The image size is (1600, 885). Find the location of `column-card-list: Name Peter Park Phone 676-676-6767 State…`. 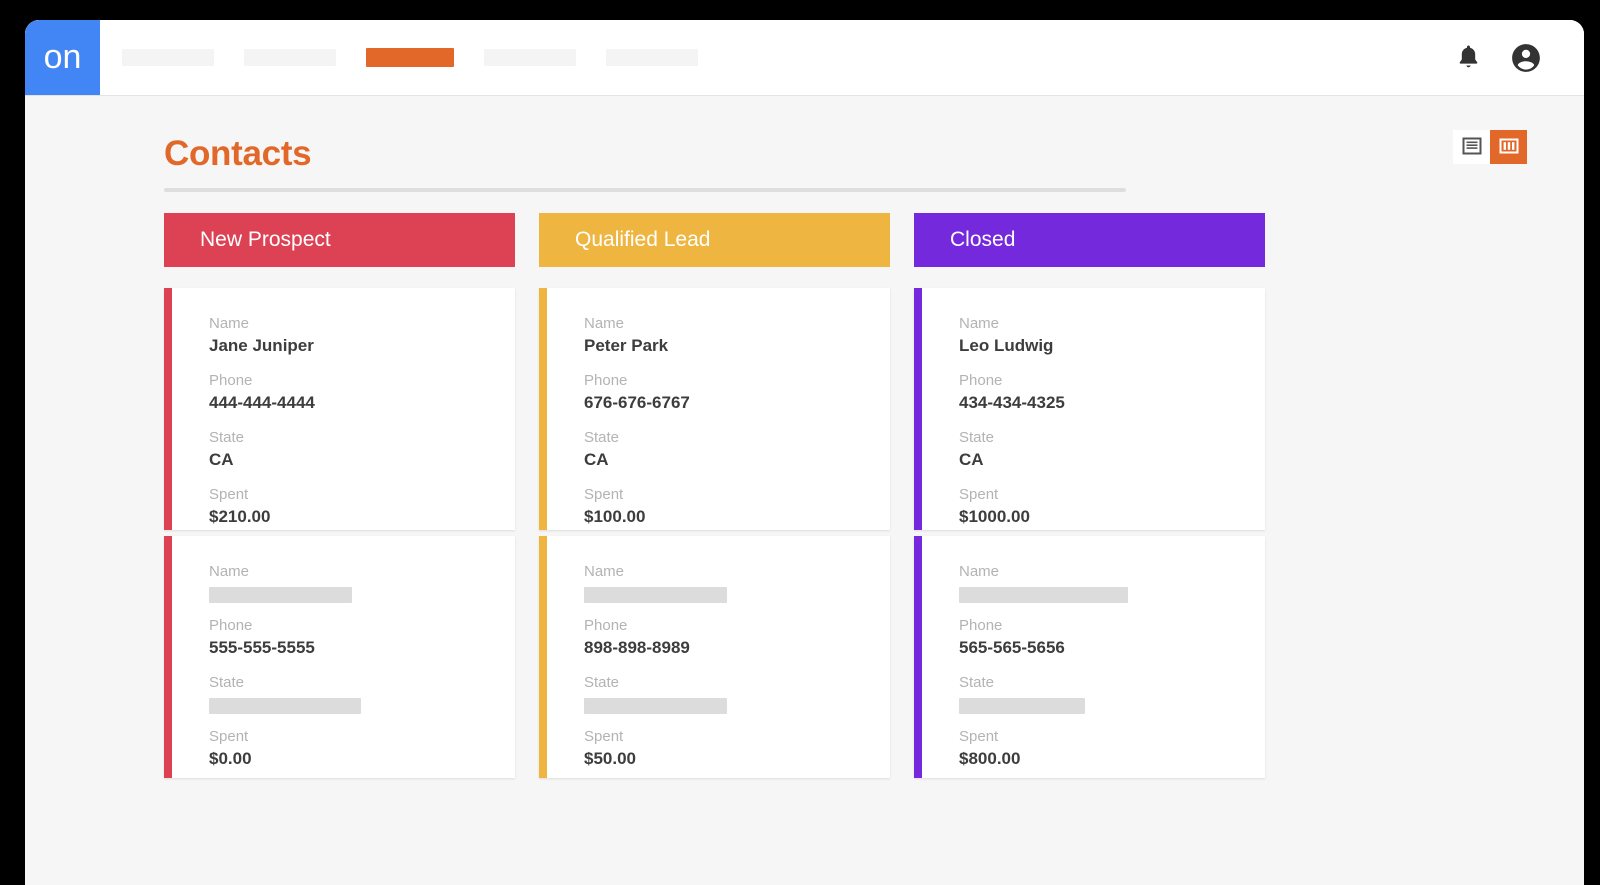

column-card-list: Name Peter Park Phone 676-676-6767 State… is located at coordinates (714, 522).